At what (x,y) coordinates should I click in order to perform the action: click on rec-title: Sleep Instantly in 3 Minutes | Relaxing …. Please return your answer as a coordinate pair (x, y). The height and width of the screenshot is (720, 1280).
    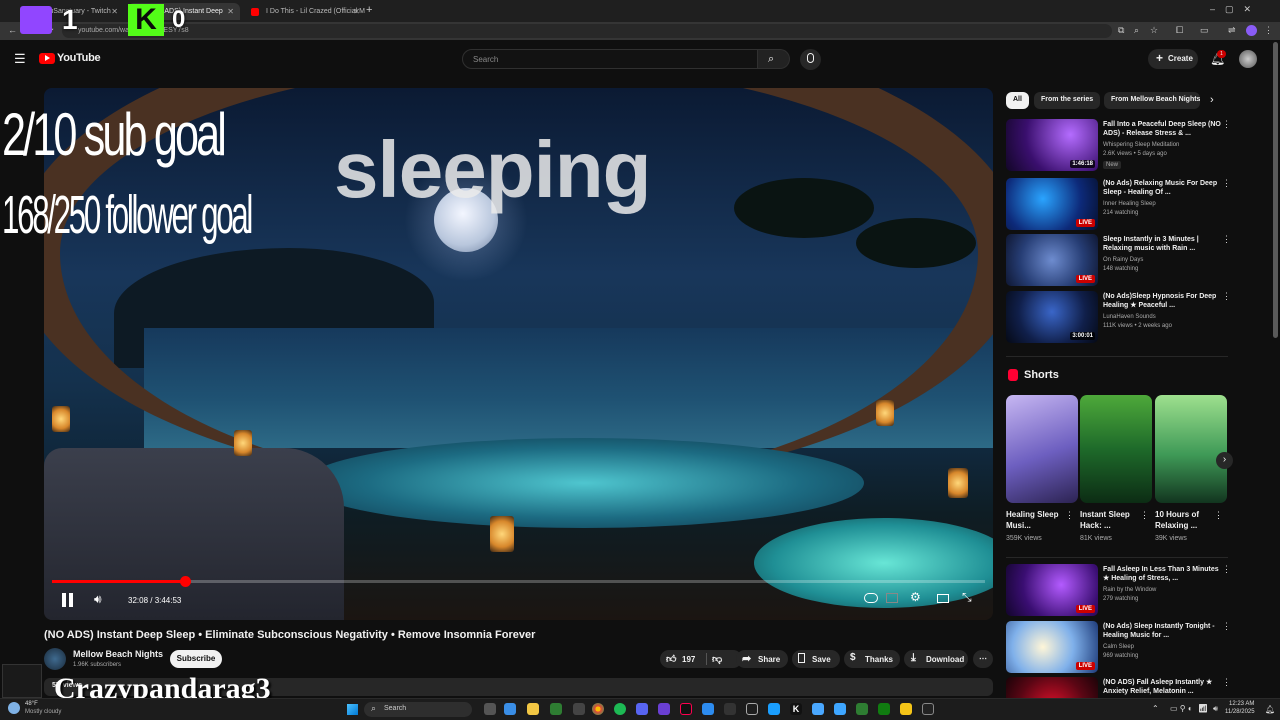
    Looking at the image, I should click on (1164, 244).